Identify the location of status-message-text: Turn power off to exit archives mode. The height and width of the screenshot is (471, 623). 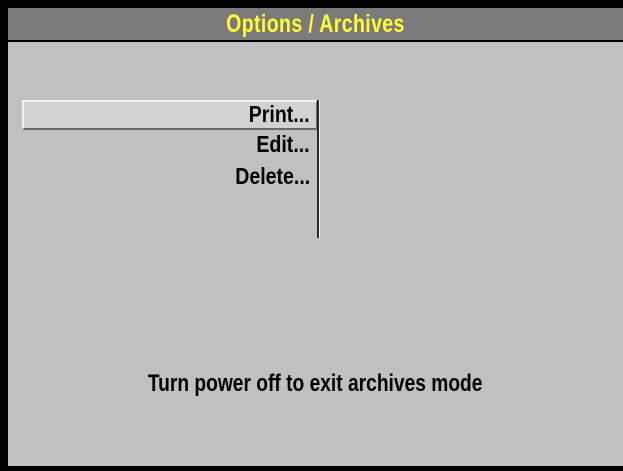
(315, 383).